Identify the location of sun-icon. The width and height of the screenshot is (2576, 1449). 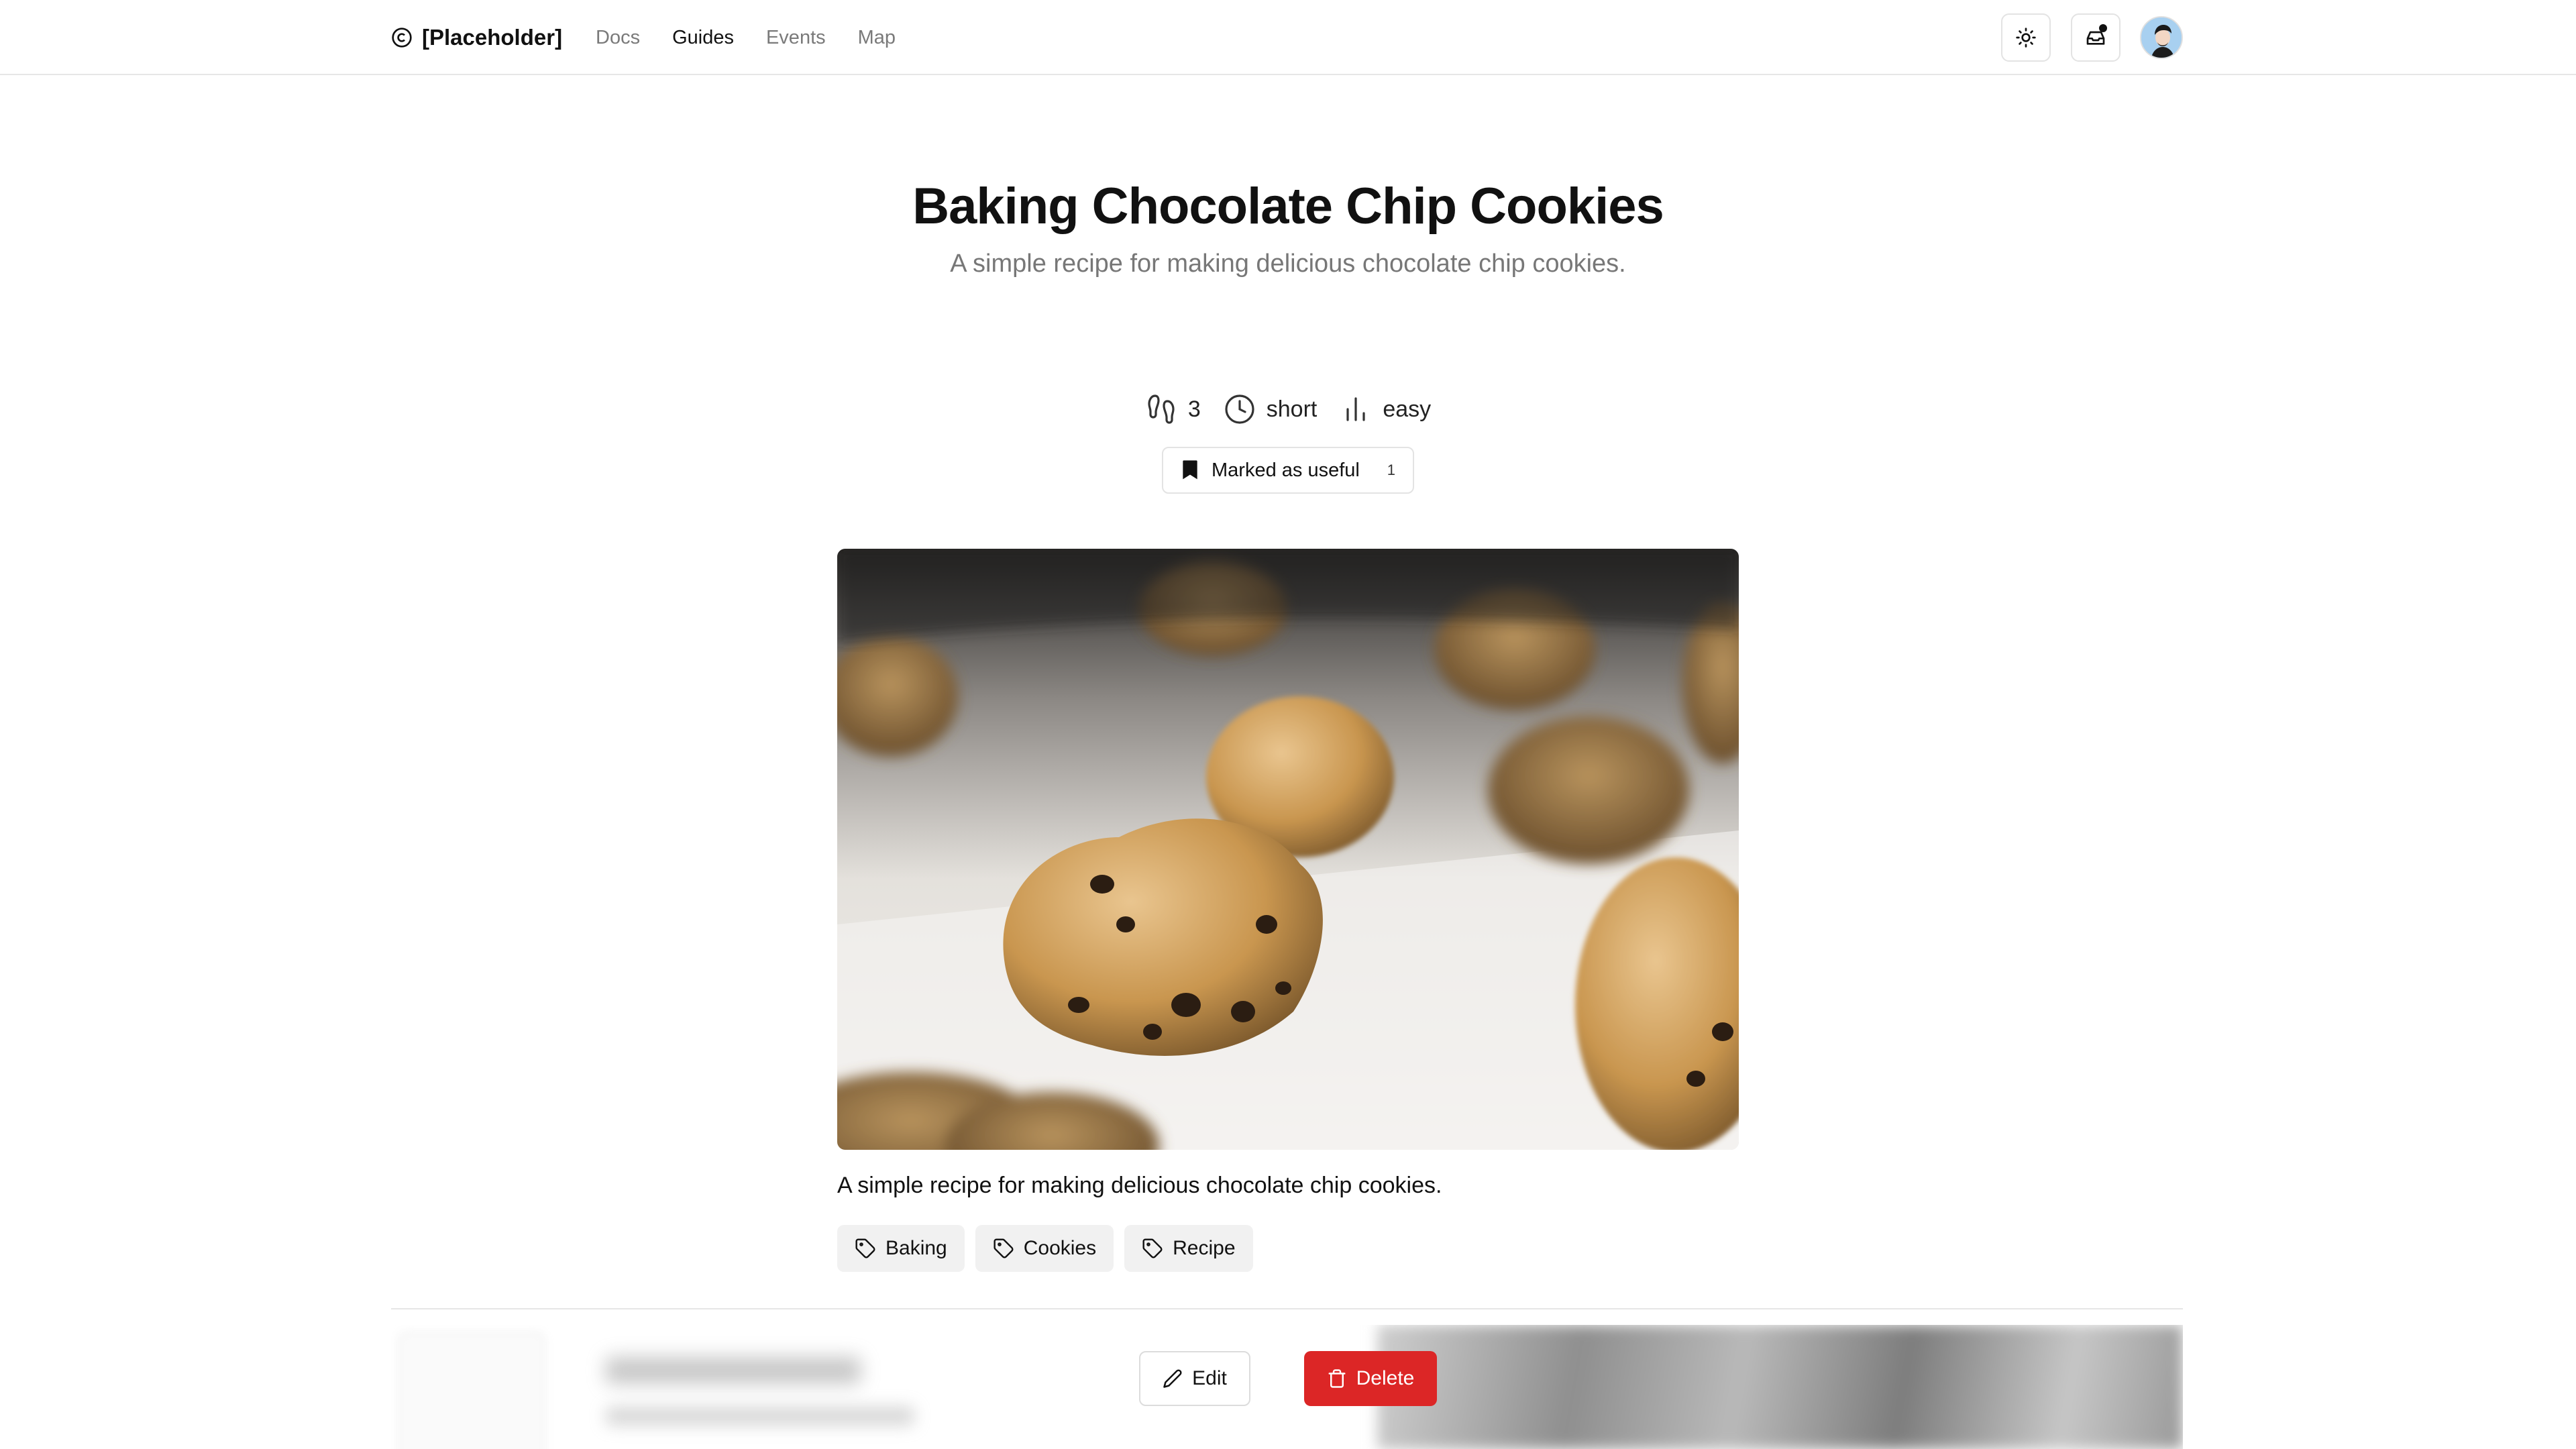
(2026, 38).